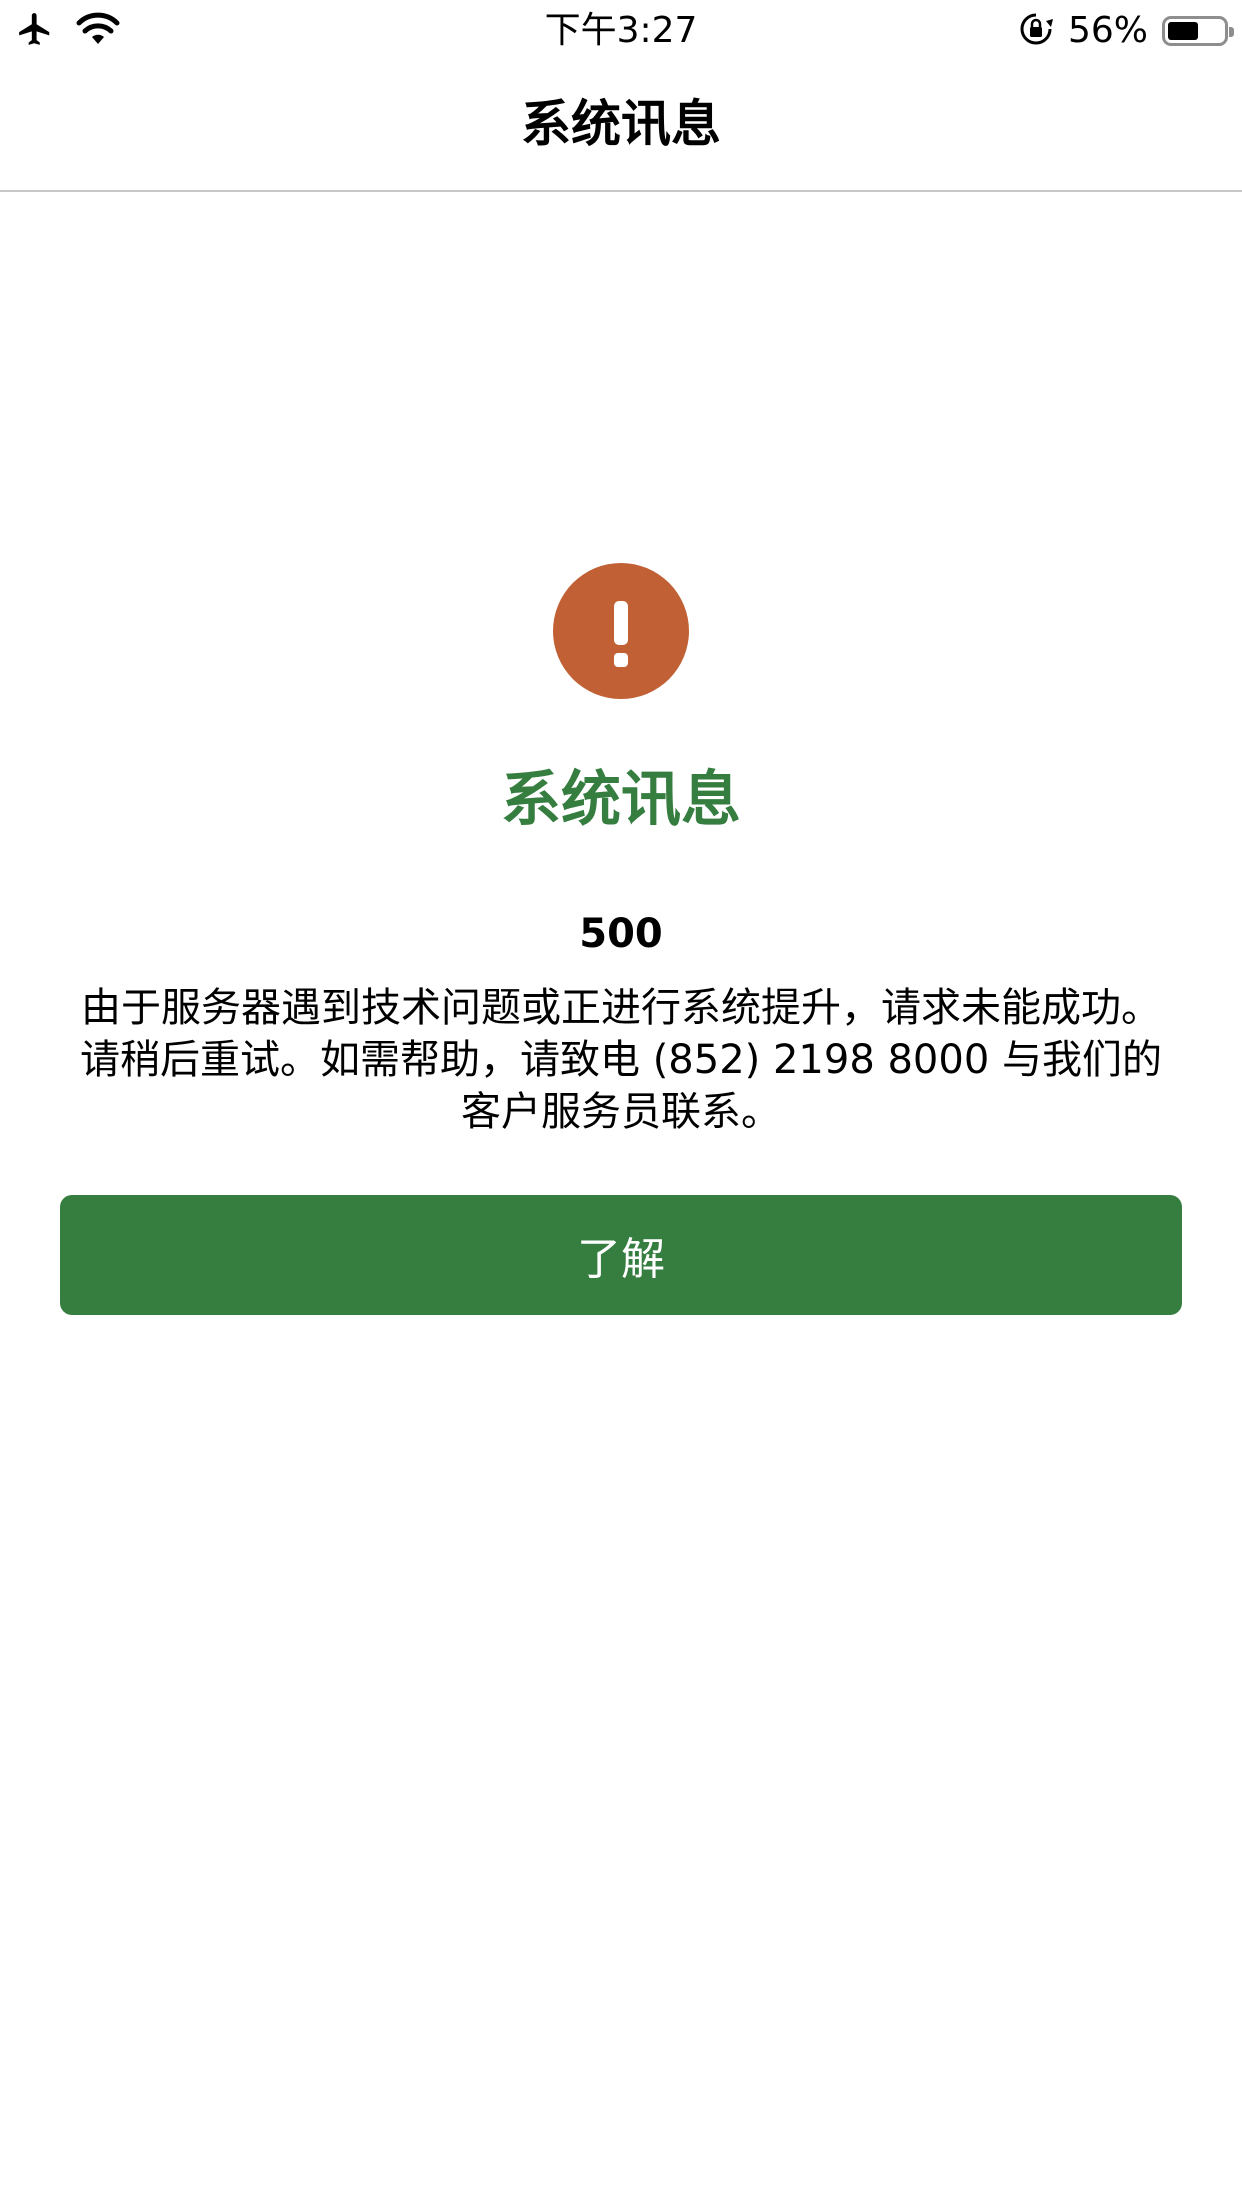 The image size is (1242, 2208). What do you see at coordinates (1183, 31) in the screenshot?
I see `battery-level-fill` at bounding box center [1183, 31].